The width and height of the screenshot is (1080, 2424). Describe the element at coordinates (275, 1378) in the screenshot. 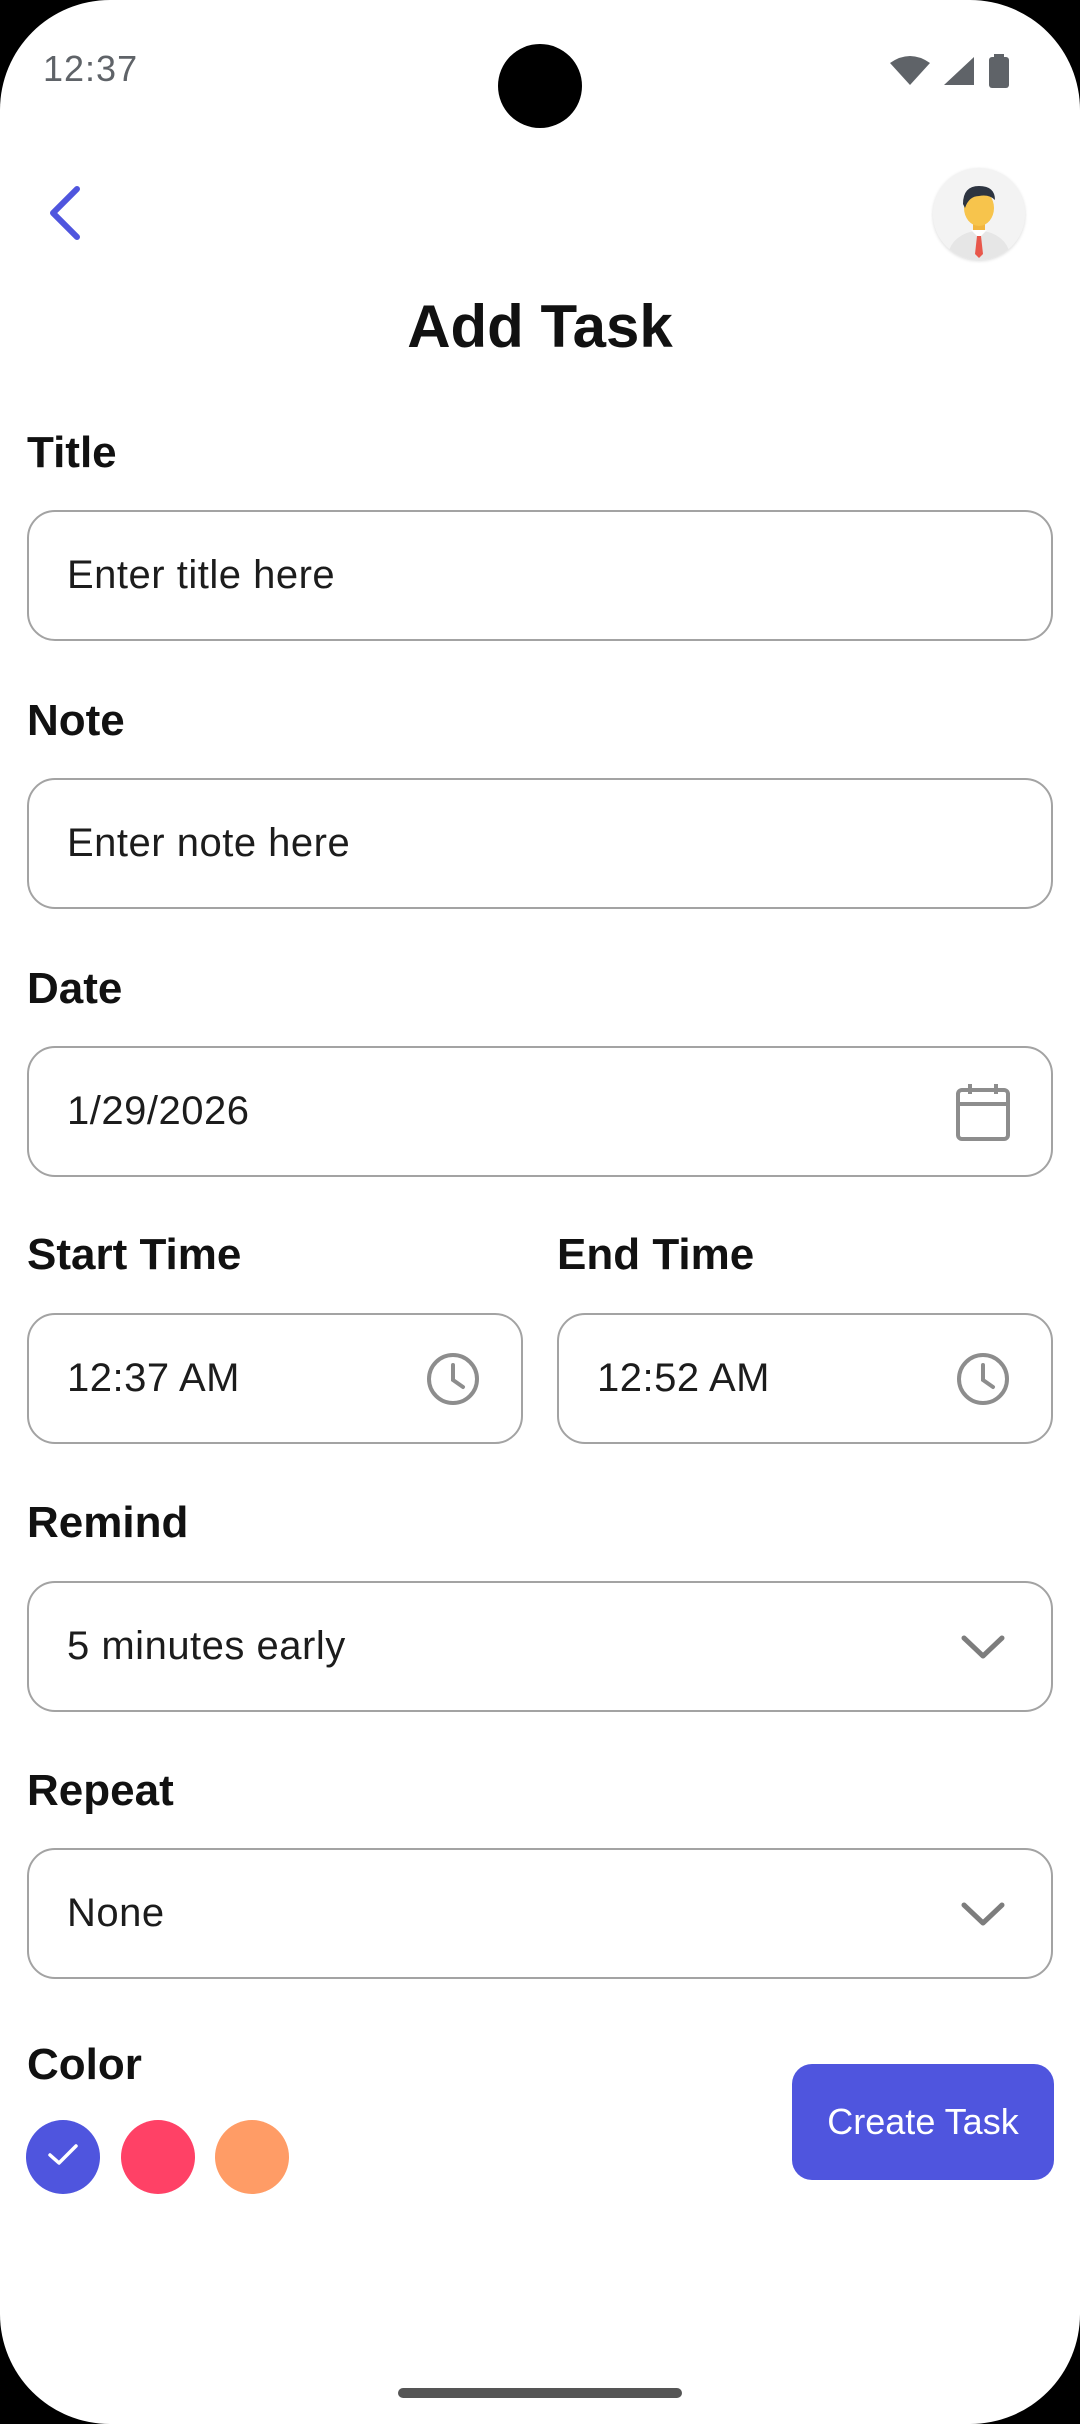

I see `start-time-field: 12:37 AM` at that location.